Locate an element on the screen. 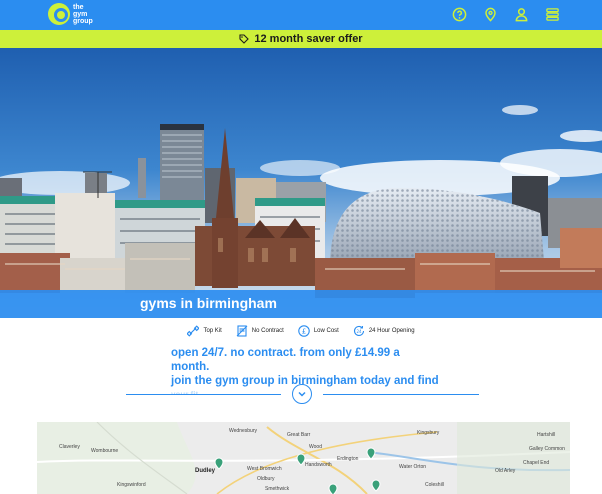 The width and height of the screenshot is (602, 494). hero-title-band: gyms in birmingham is located at coordinates (301, 304).